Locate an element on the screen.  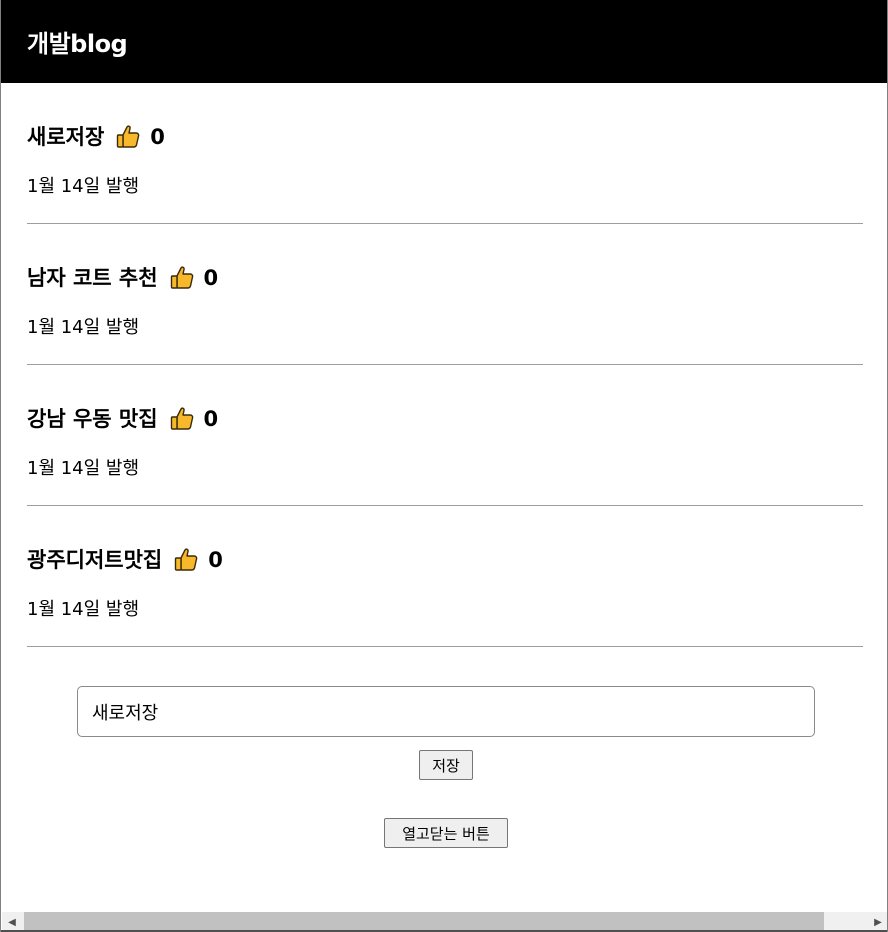
list-item: 새로저장 0 1월 14일 발행 is located at coordinates (445, 153).